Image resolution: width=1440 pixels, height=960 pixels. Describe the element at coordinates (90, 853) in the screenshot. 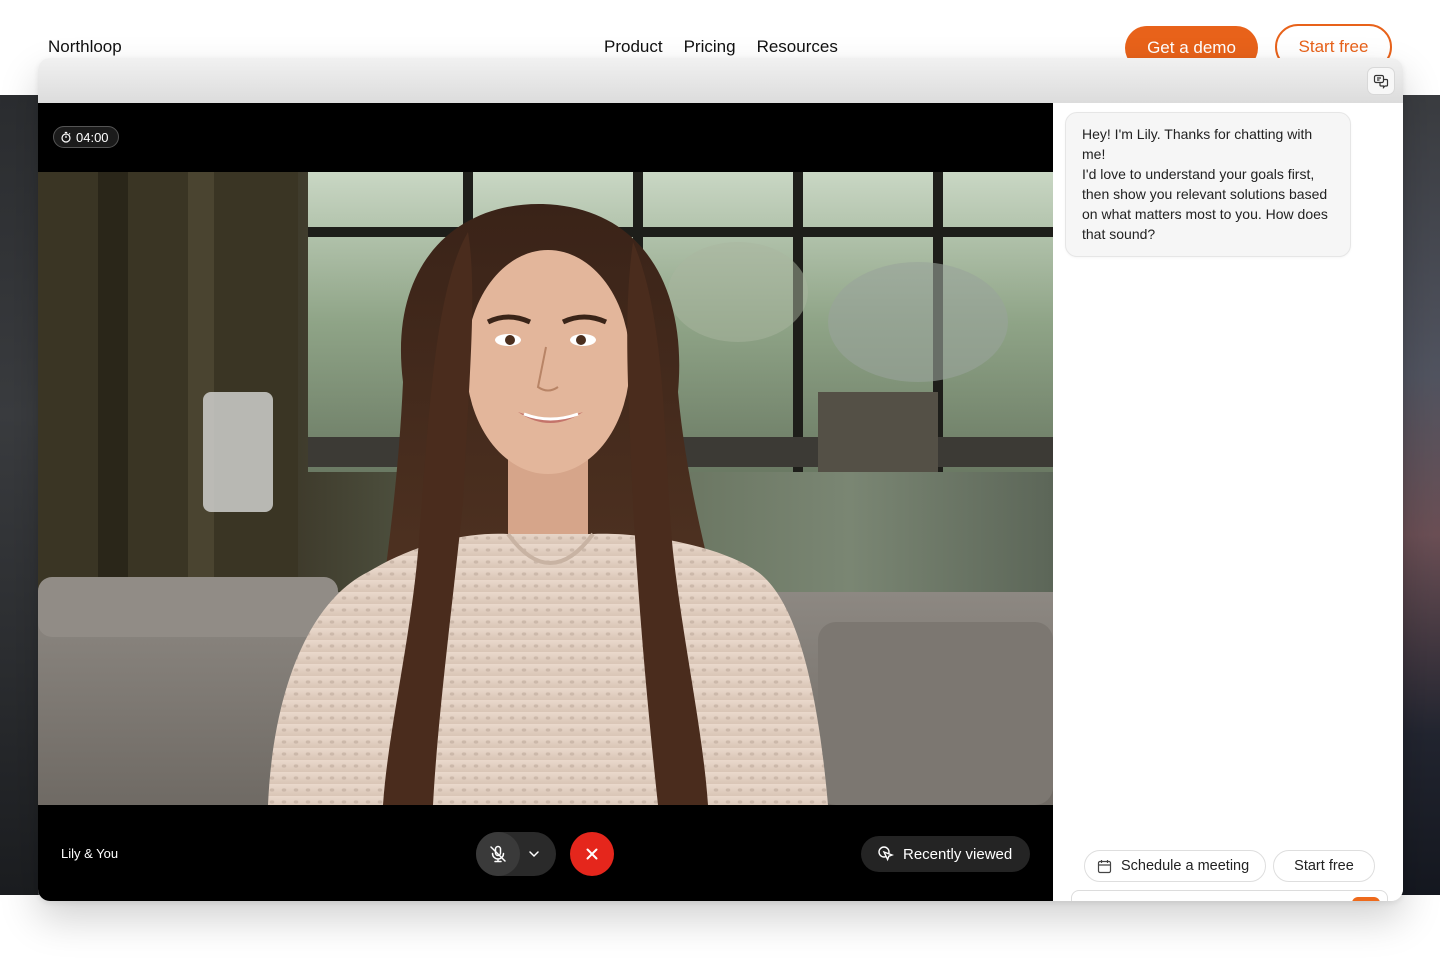

I see `participants-label: Lily & You` at that location.